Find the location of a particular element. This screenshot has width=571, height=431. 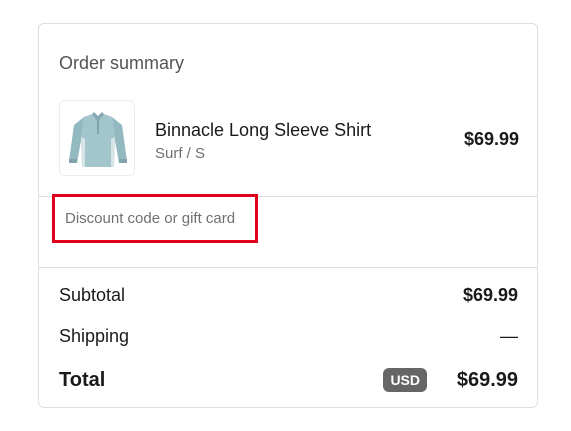

order-summary-title: Order summary is located at coordinates (122, 63).